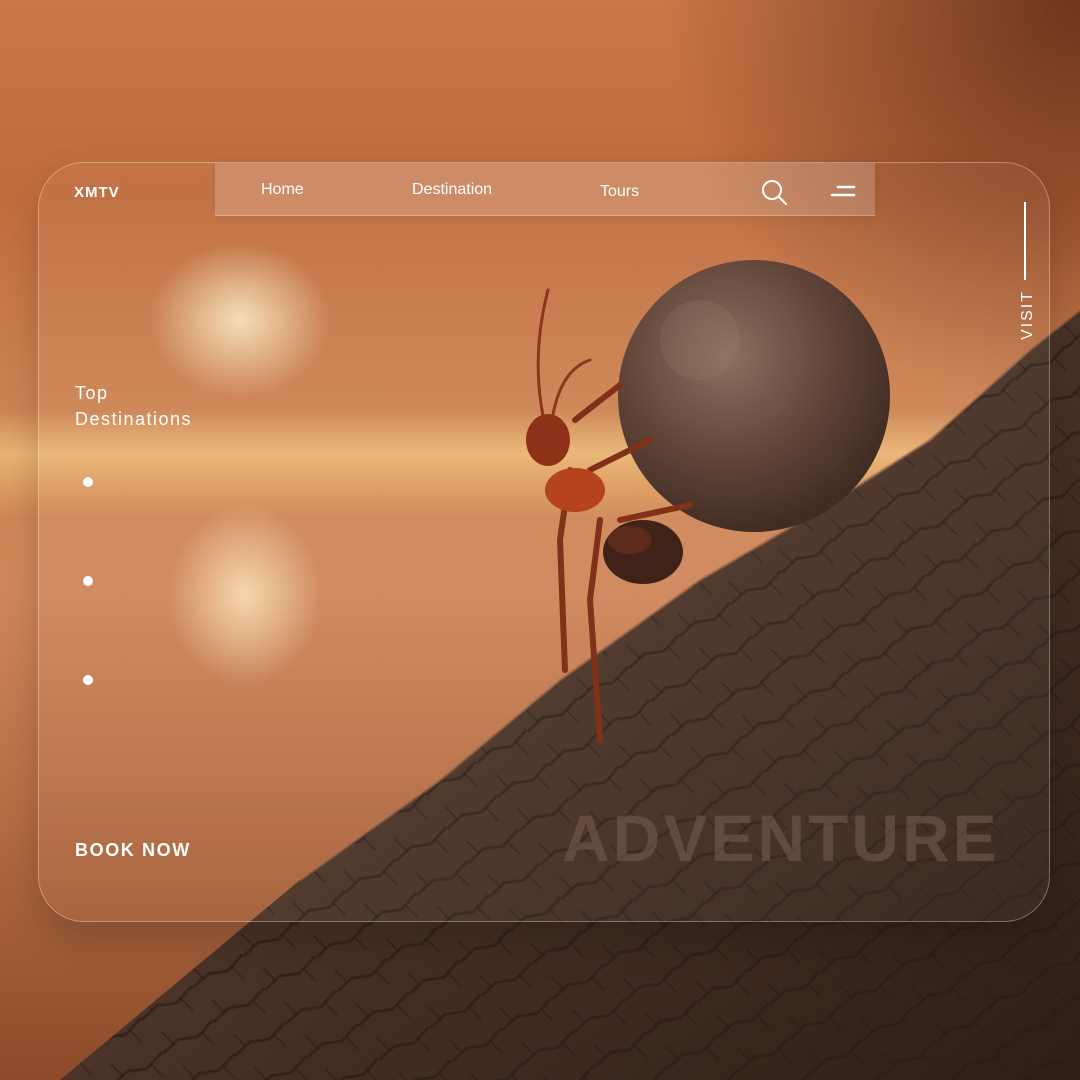 The image size is (1080, 1080). Describe the element at coordinates (133, 850) in the screenshot. I see `book-now-button: BOOK NOW` at that location.